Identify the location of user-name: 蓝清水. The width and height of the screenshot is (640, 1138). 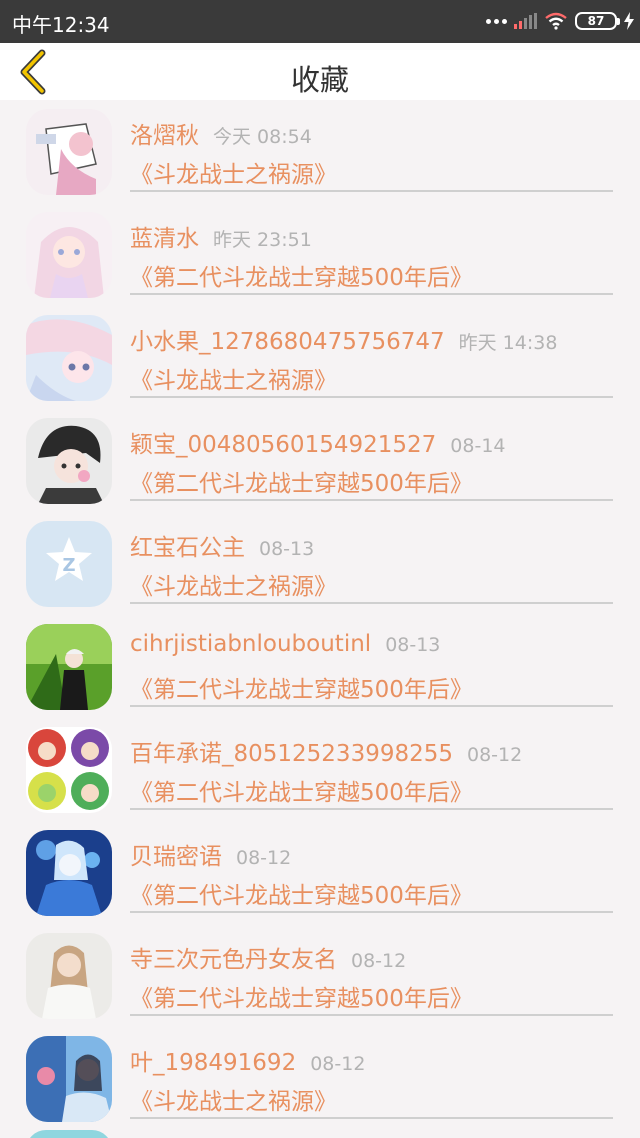
(164, 239).